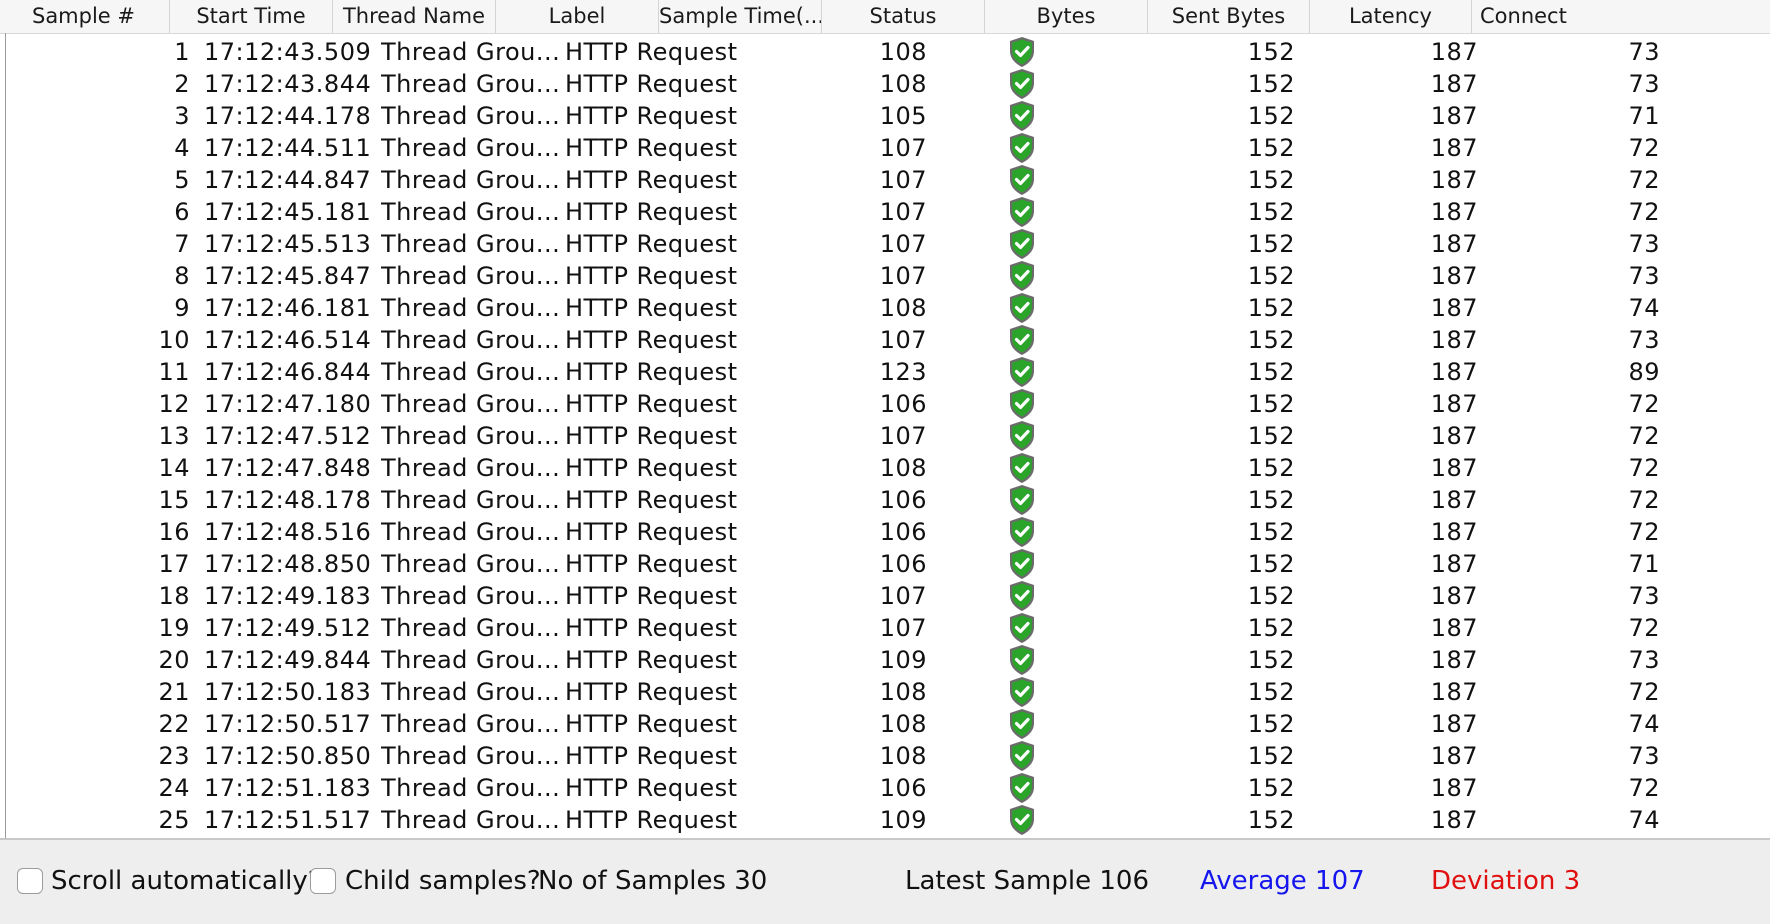 Image resolution: width=1770 pixels, height=924 pixels. I want to click on cell-sample-number: 17, so click(174, 564).